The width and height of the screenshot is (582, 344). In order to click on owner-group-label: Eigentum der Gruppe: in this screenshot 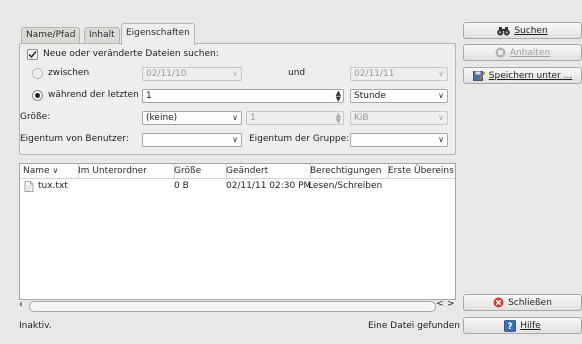, I will do `click(299, 139)`.